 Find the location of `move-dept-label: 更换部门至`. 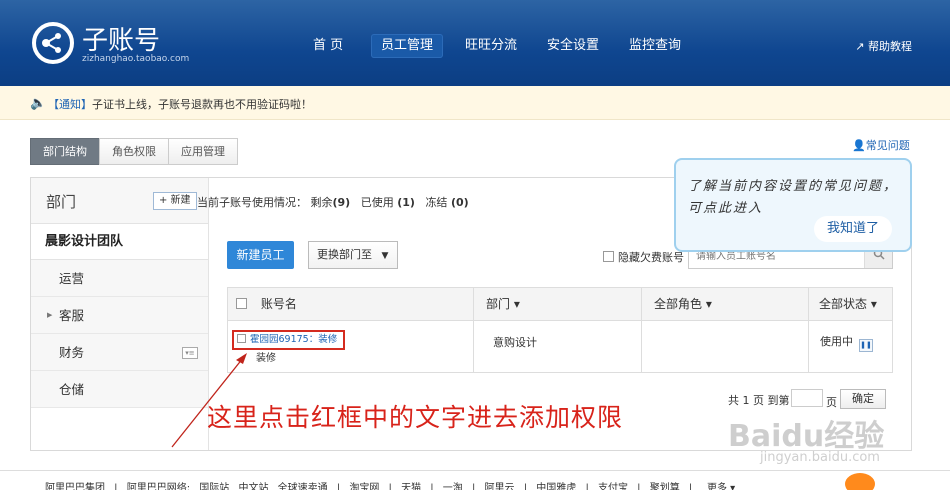

move-dept-label: 更换部门至 is located at coordinates (344, 254).